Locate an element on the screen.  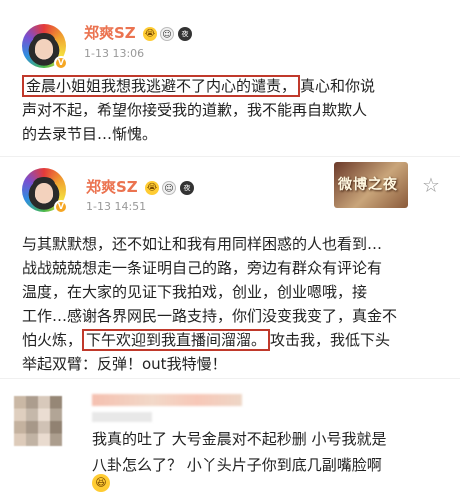
blurred-username is located at coordinates (167, 400).